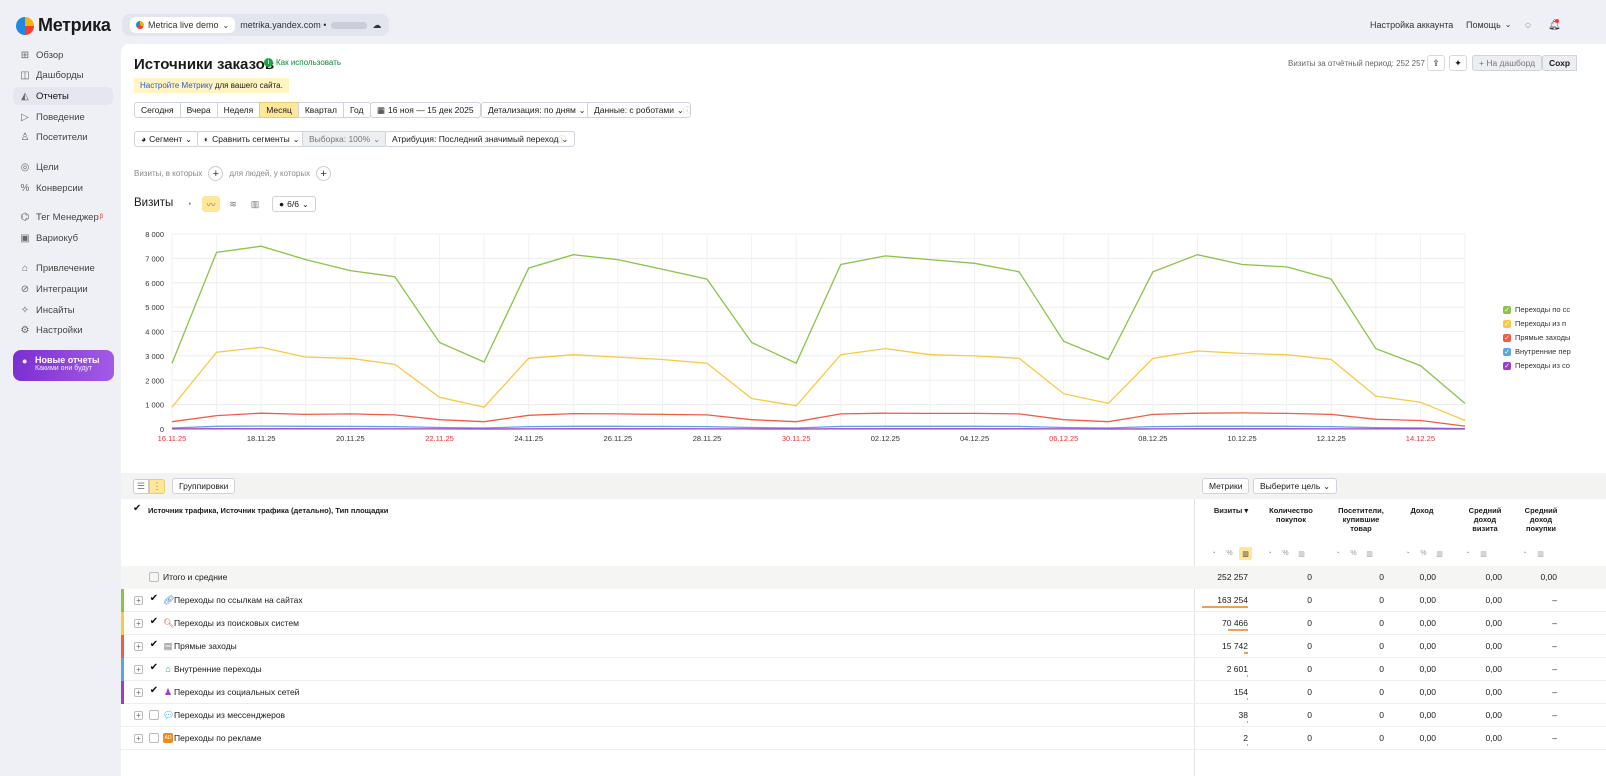 The height and width of the screenshot is (776, 1606). Describe the element at coordinates (157, 486) in the screenshot. I see `tree-view-icon: ⋮` at that location.